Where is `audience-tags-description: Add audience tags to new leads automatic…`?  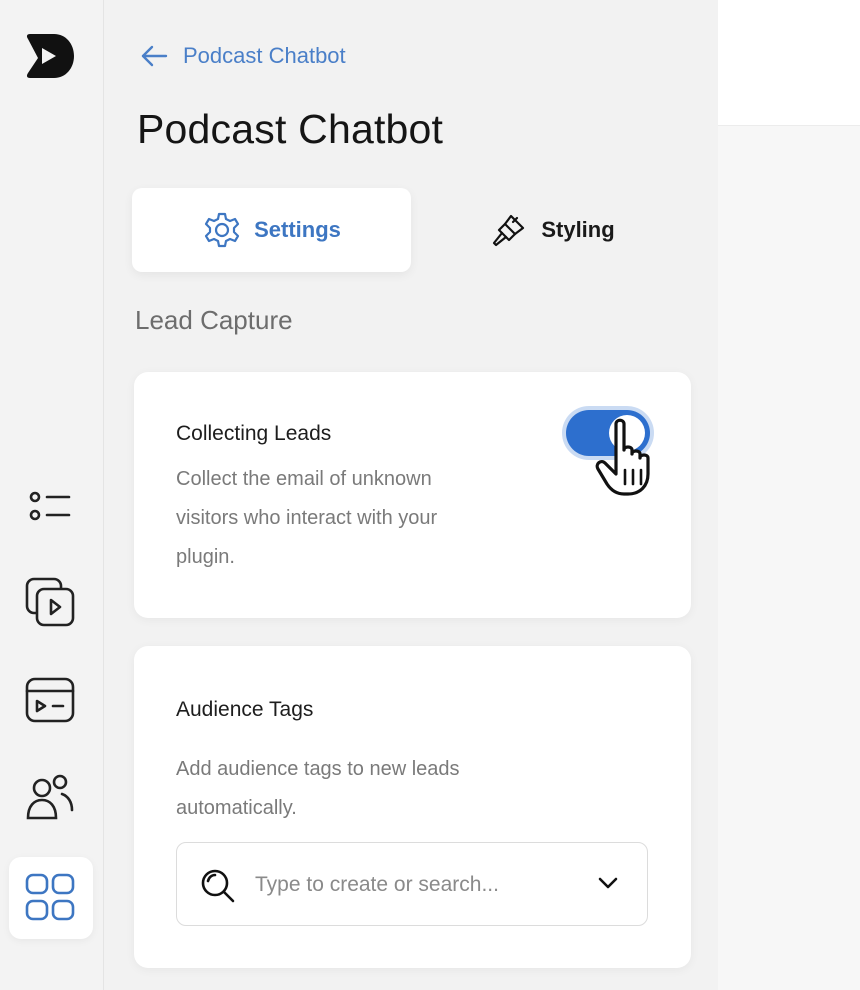
audience-tags-description: Add audience tags to new leads automatic… is located at coordinates (318, 788).